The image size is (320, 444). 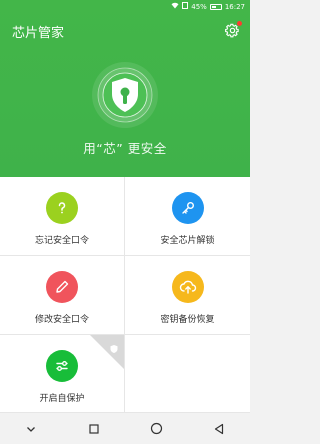 I want to click on triangle-back-icon, so click(x=218, y=428).